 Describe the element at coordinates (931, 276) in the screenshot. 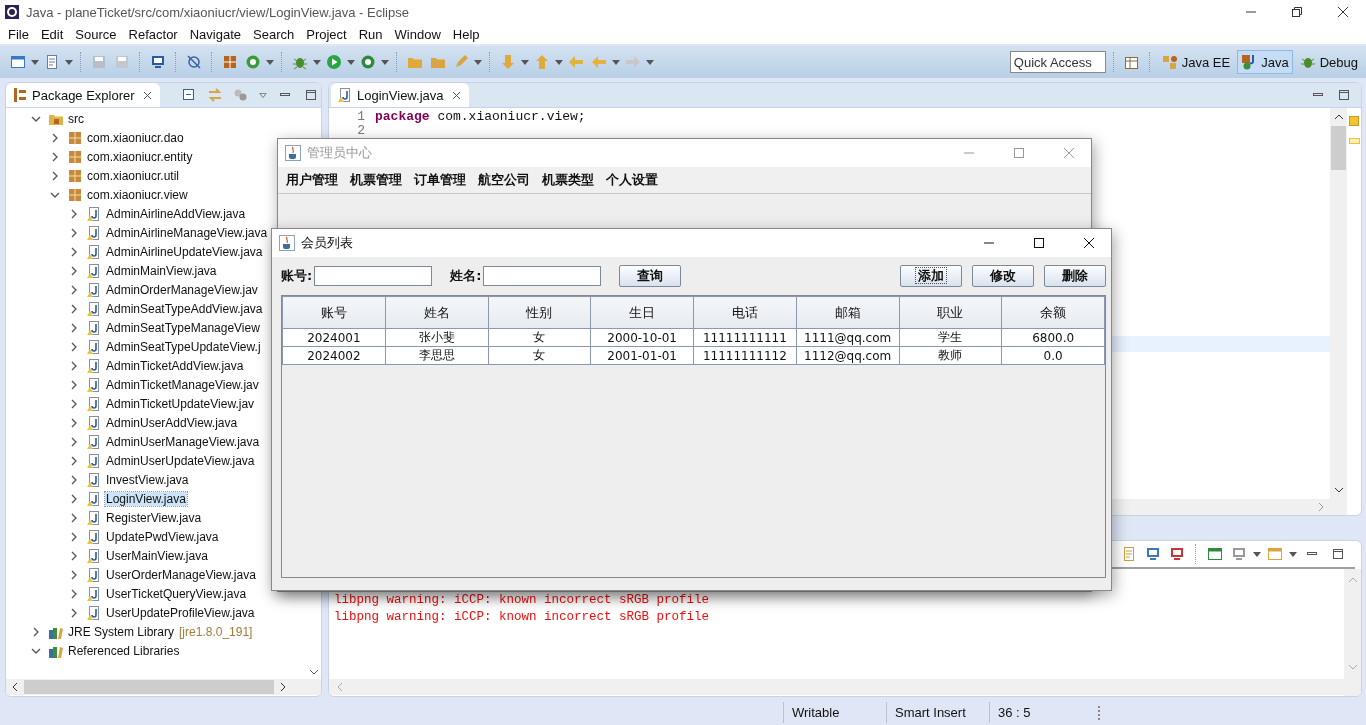

I see `action-button: 添加` at that location.